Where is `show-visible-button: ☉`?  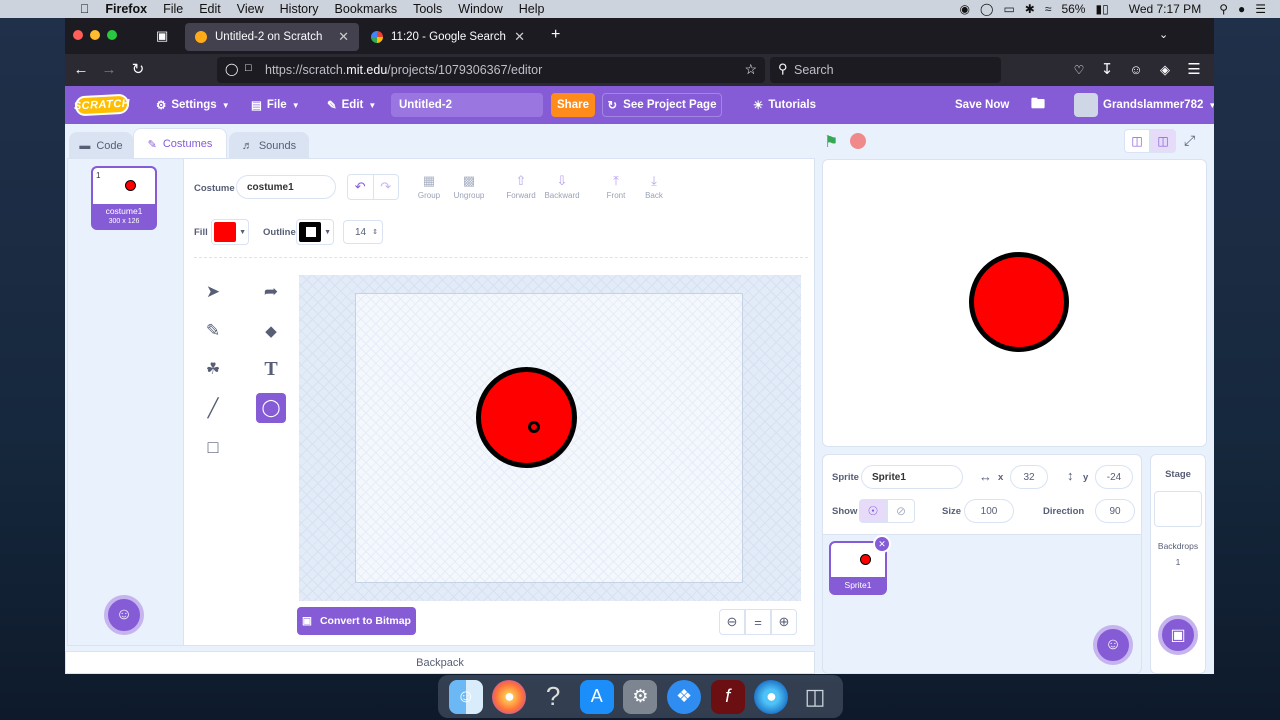 show-visible-button: ☉ is located at coordinates (873, 511).